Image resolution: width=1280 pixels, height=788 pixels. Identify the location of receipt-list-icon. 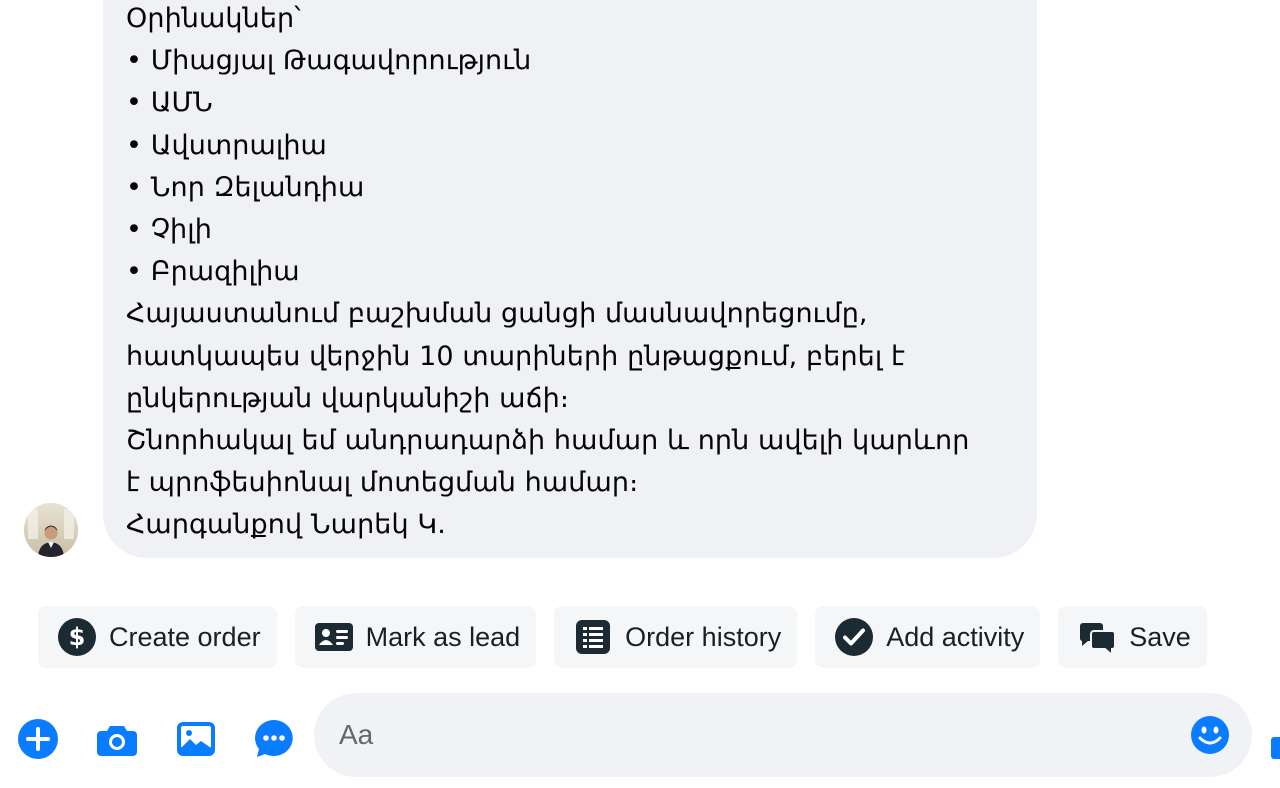
(593, 637).